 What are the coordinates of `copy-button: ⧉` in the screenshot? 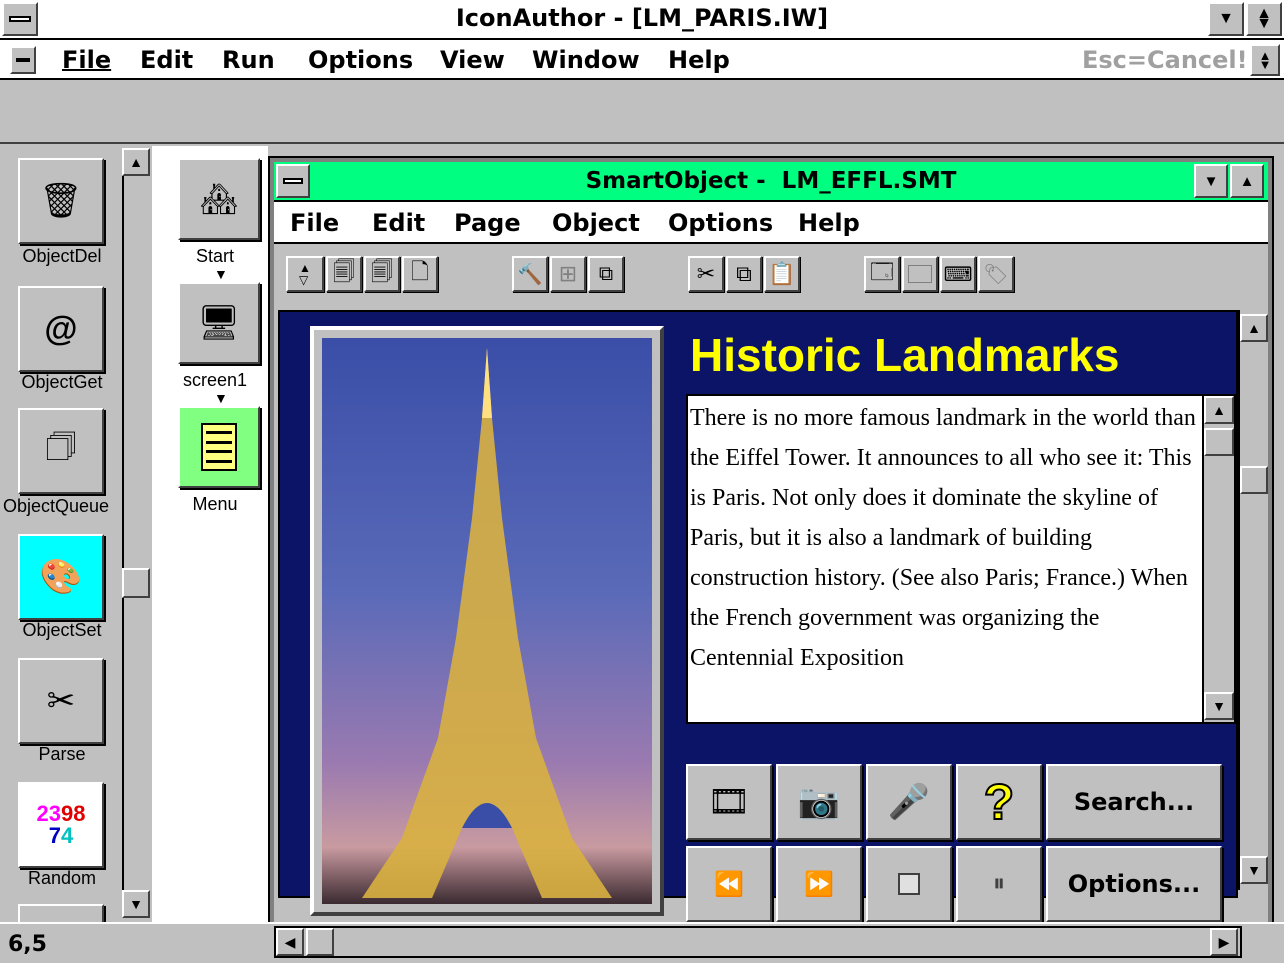 It's located at (744, 274).